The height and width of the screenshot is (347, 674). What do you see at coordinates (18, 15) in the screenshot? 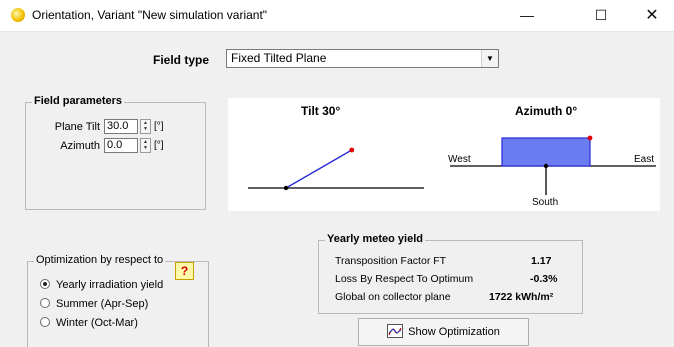
I see `app-sun-icon` at bounding box center [18, 15].